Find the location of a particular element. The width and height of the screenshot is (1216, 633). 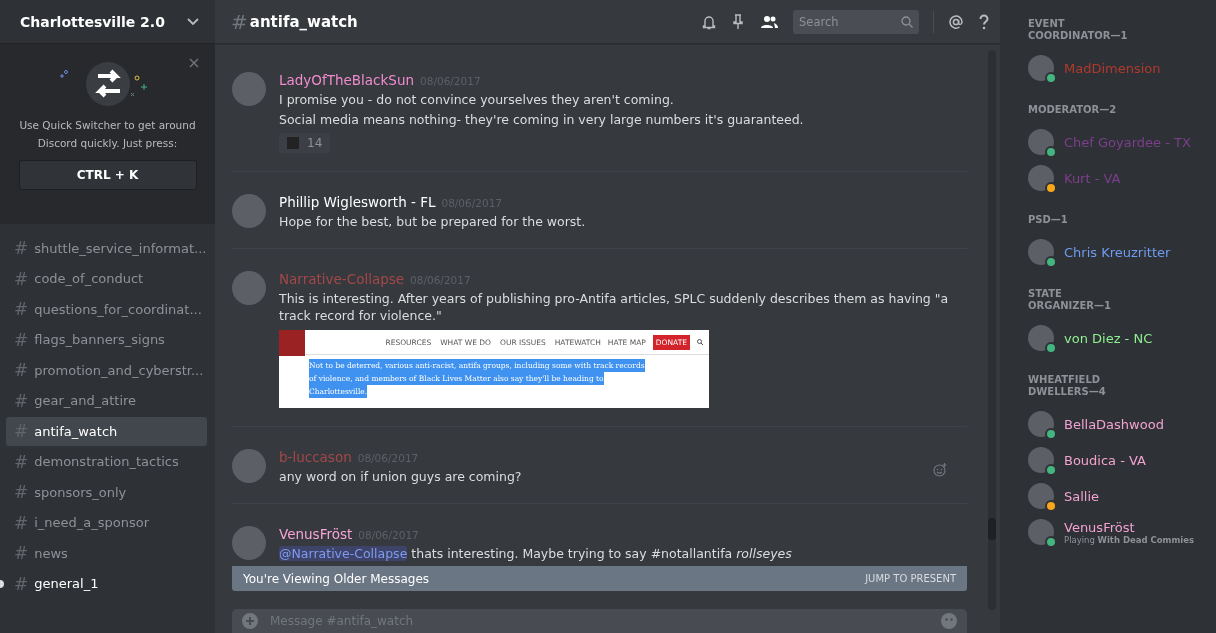

role-heading: STATE ORGANIZER—1 is located at coordinates (1070, 300).